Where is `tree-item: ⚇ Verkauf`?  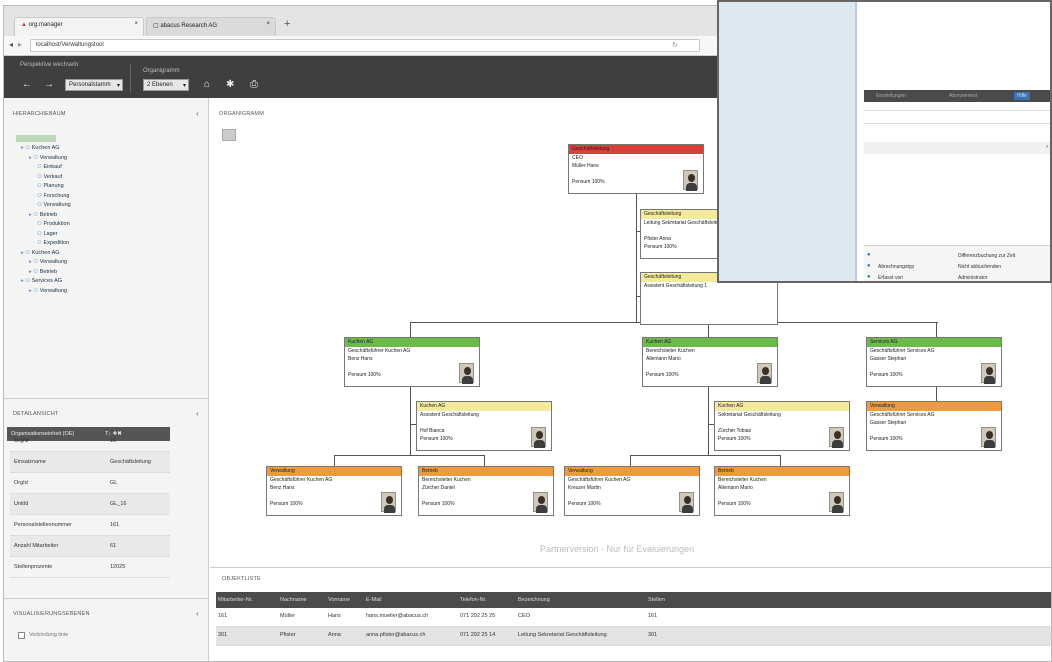 tree-item: ⚇ Verkauf is located at coordinates (44, 178).